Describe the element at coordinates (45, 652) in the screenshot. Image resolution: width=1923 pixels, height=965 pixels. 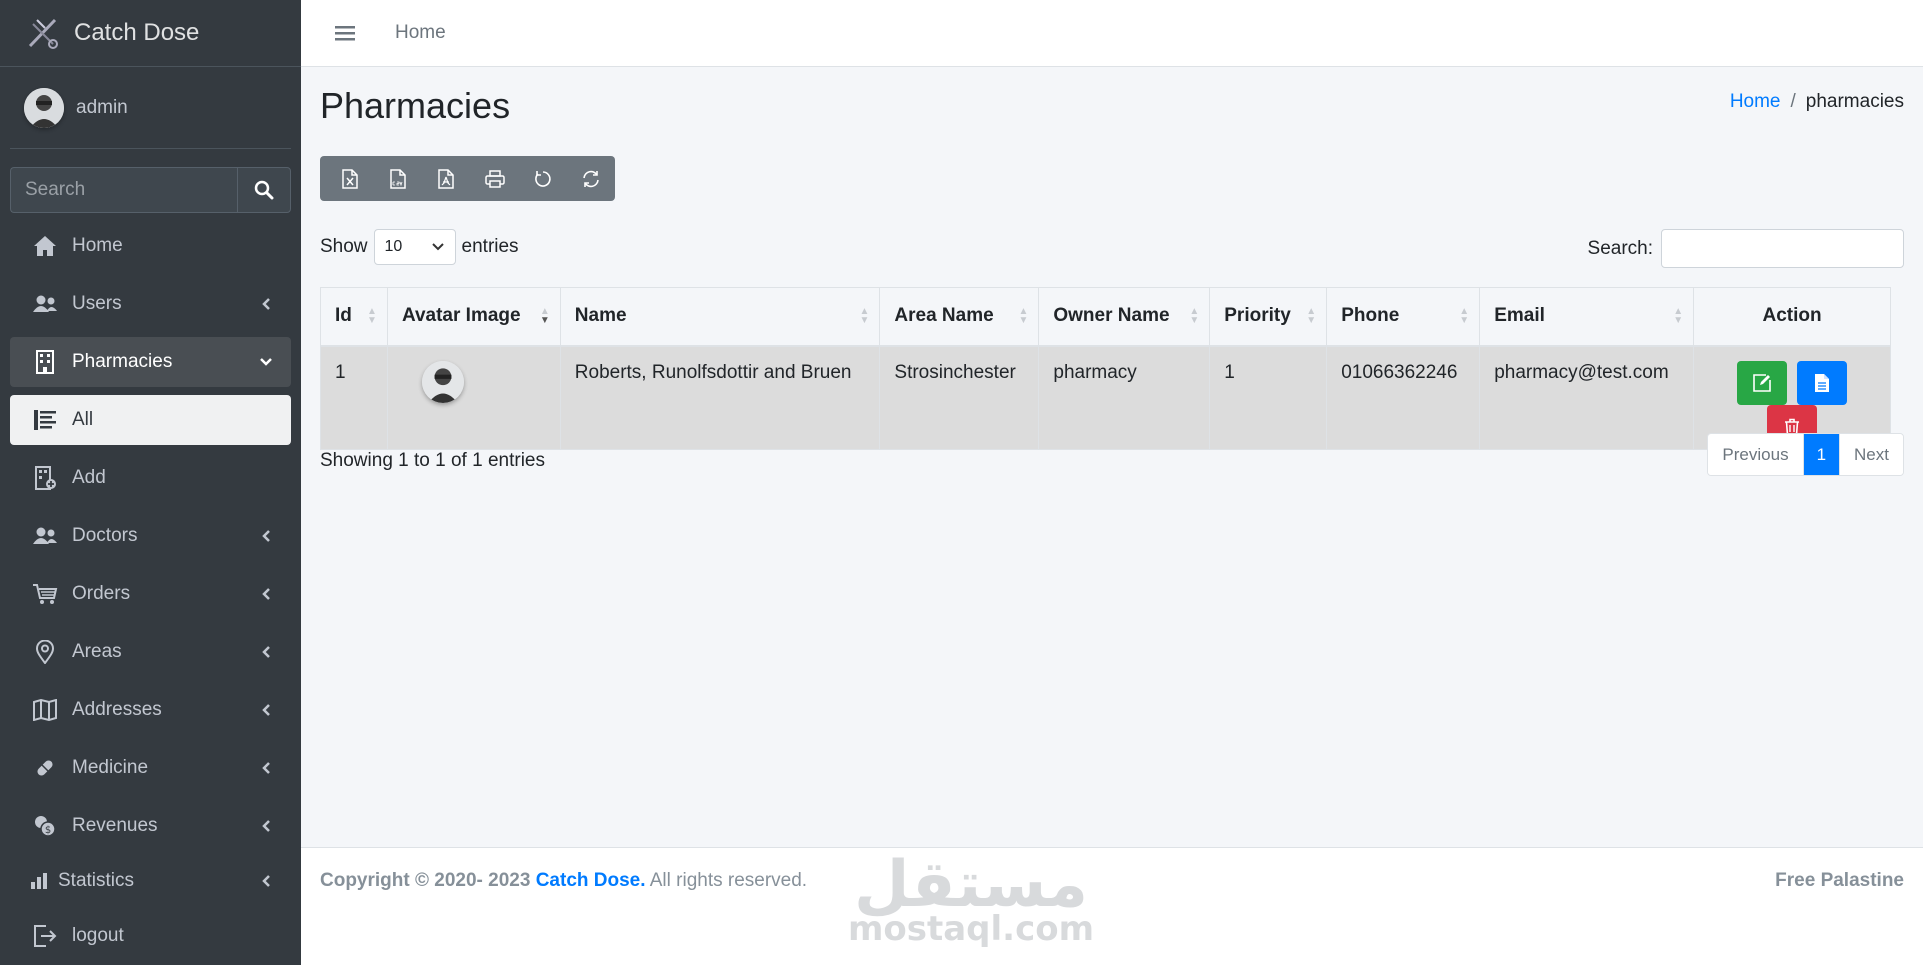
I see `map-pin-icon` at that location.